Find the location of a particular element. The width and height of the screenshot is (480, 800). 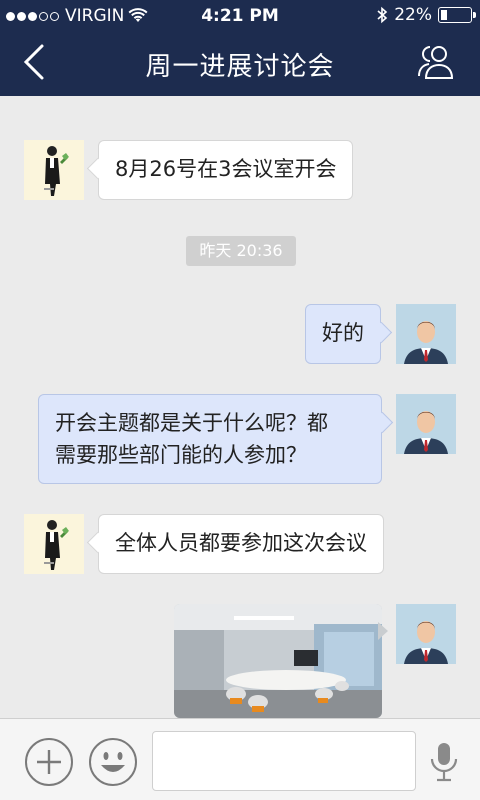

message-text-line: 需要那些部门能的人参加？ is located at coordinates (181, 455).